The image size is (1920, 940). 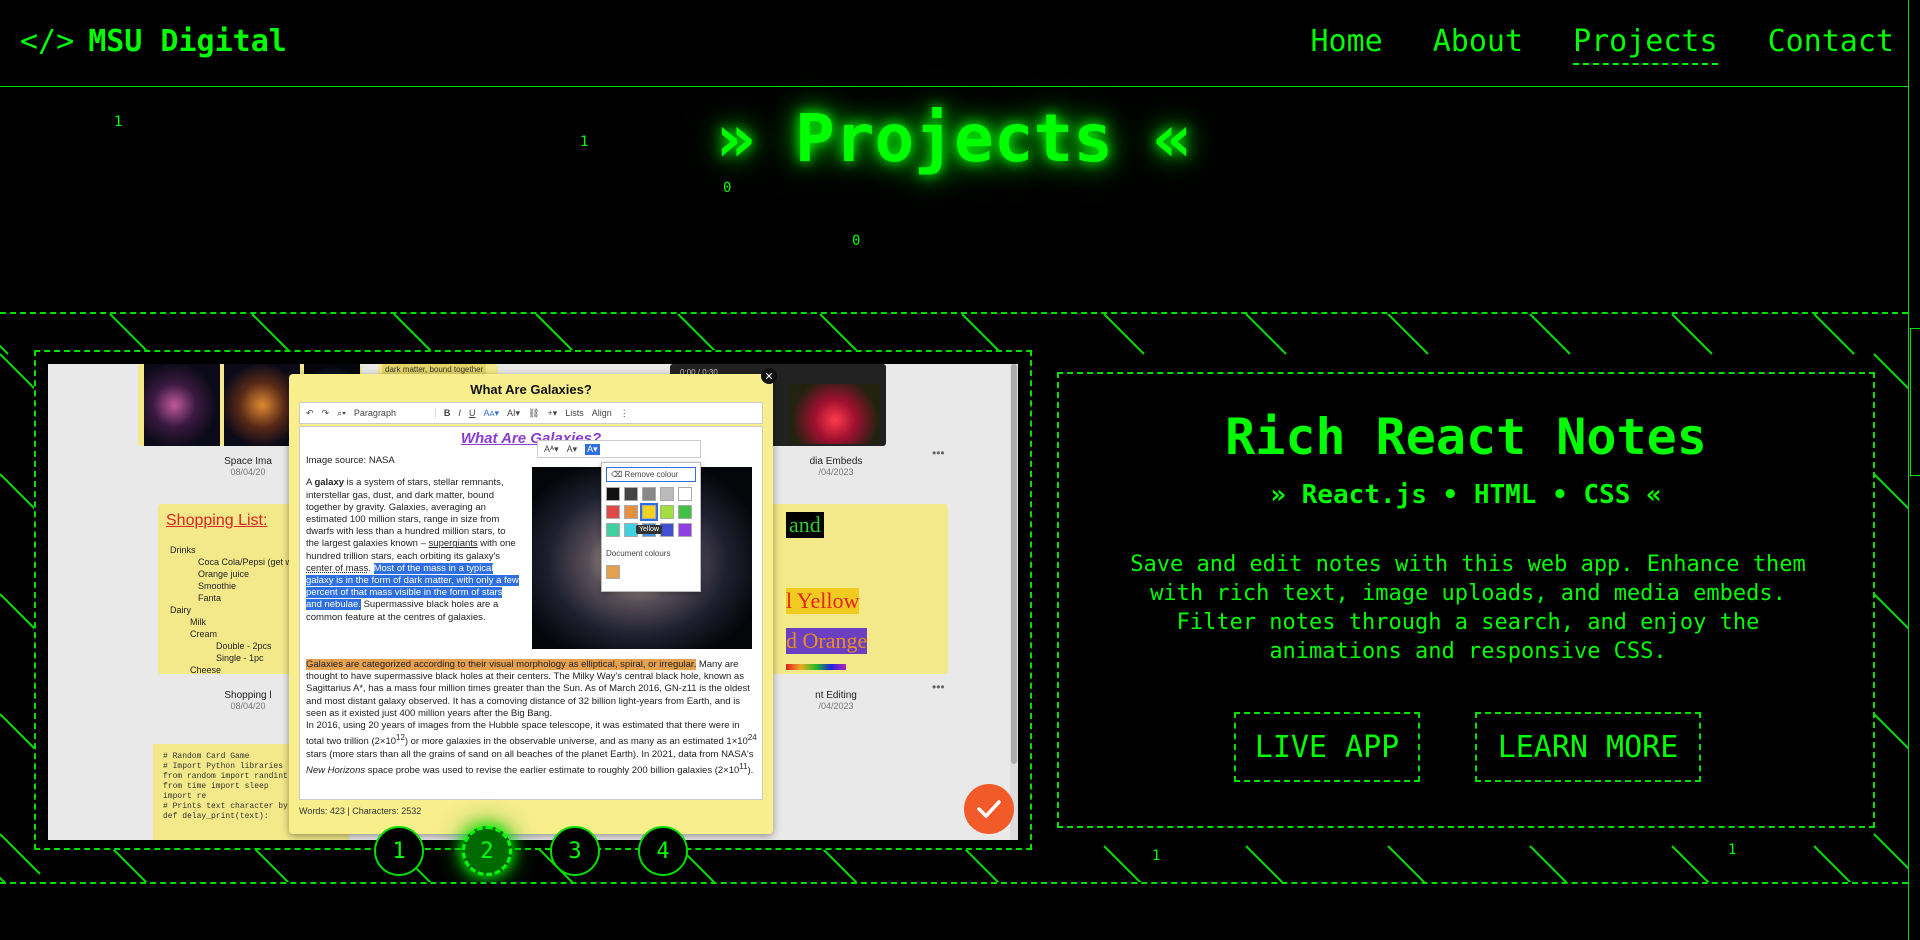 I want to click on note-caption: dia Embeds /04/2023, so click(x=836, y=466).